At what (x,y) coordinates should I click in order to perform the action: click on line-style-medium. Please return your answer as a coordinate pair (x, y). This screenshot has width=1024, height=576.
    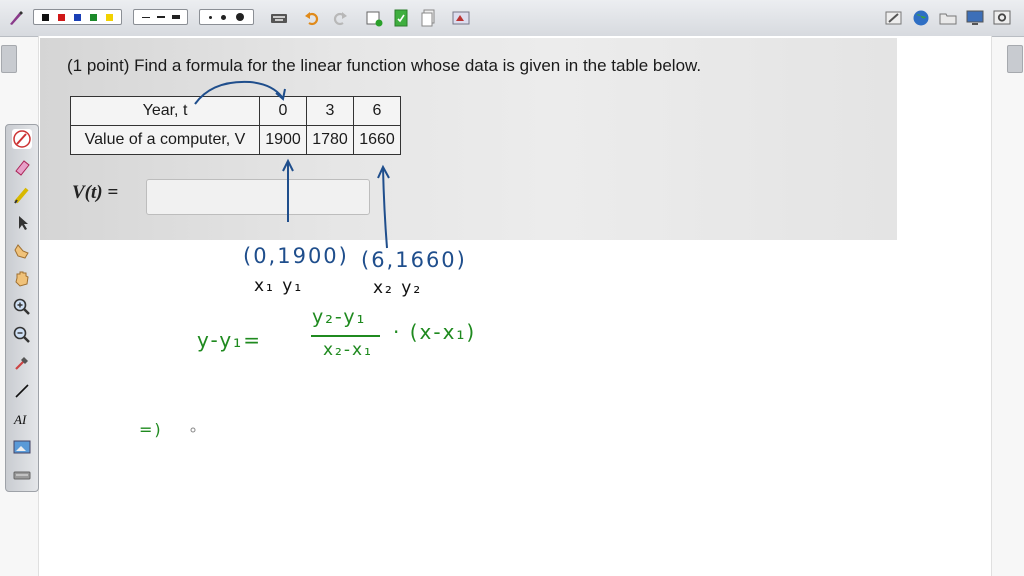
    Looking at the image, I should click on (160, 17).